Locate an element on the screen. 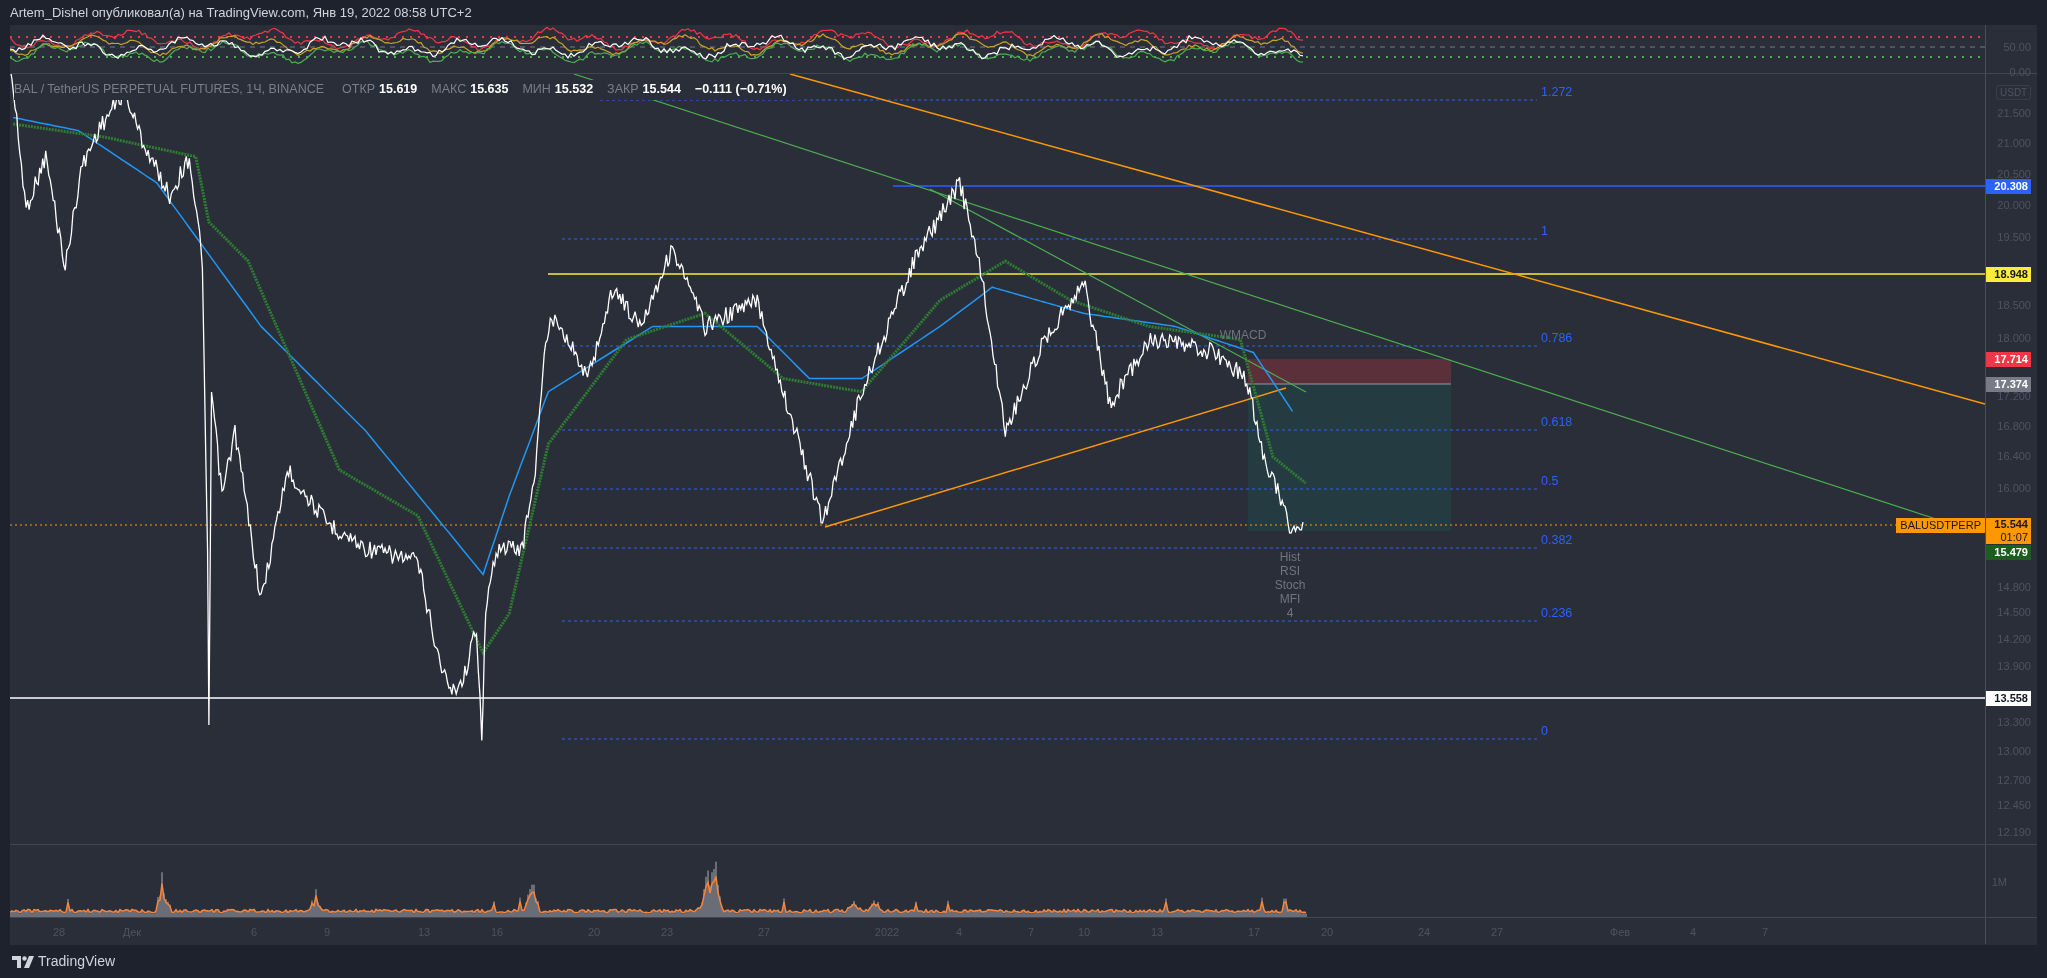  legend-value: 15.619 is located at coordinates (398, 89).